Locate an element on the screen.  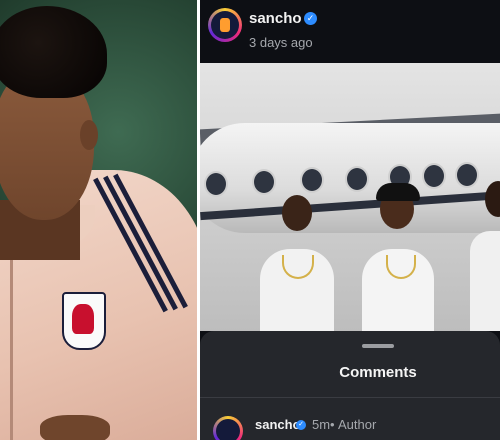
club-crest-icon is located at coordinates (84, 321).